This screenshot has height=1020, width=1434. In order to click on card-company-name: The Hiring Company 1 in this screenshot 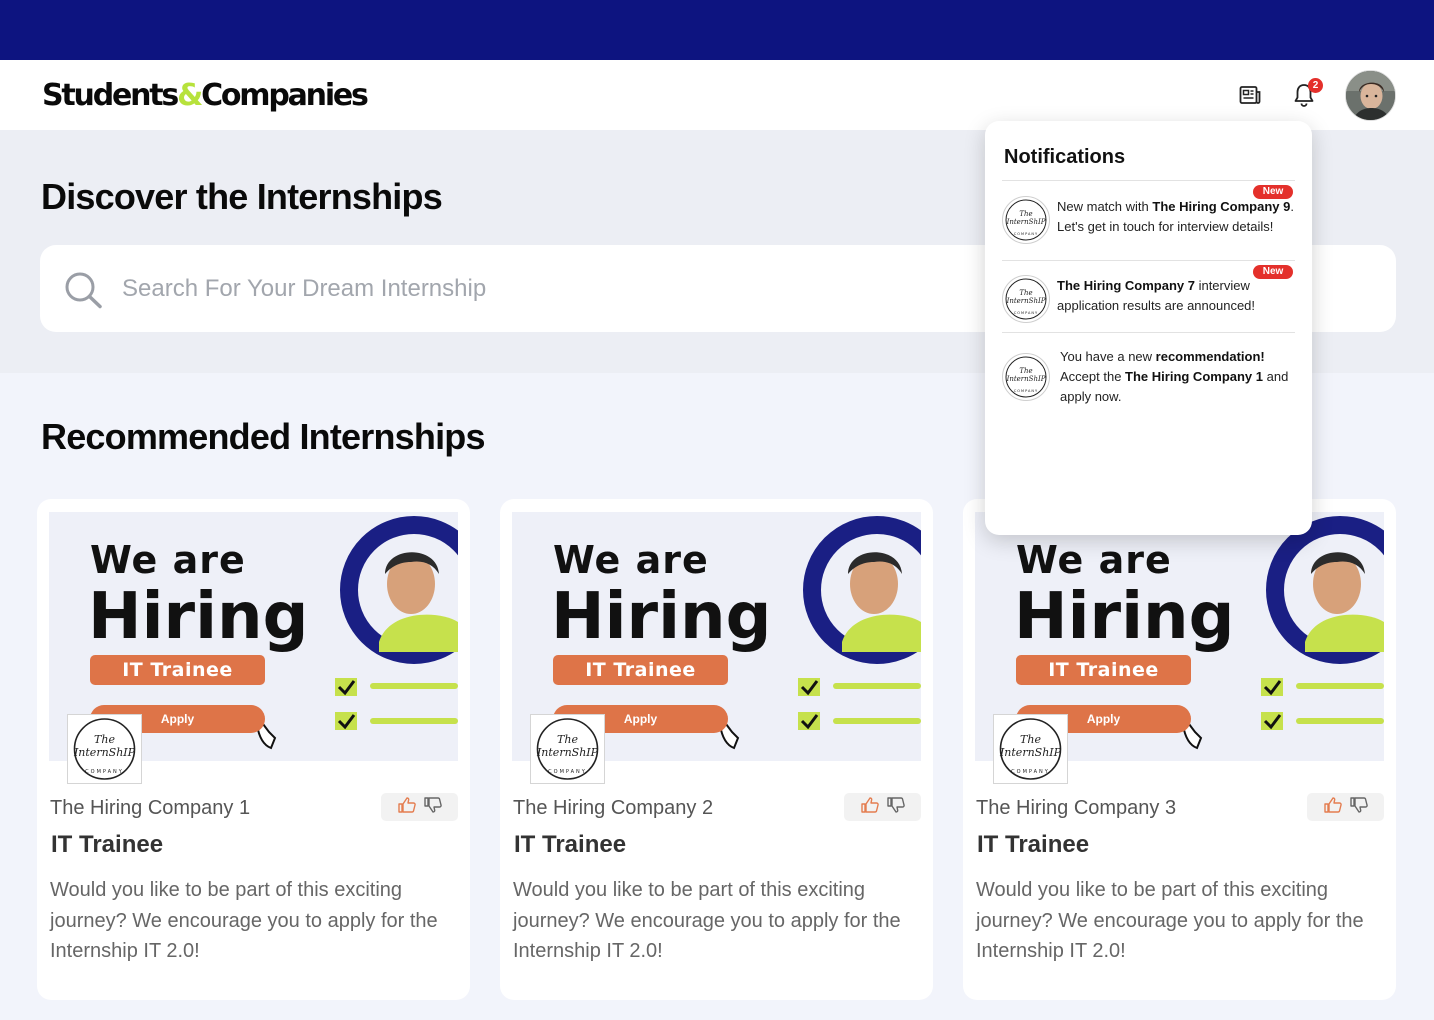, I will do `click(150, 808)`.